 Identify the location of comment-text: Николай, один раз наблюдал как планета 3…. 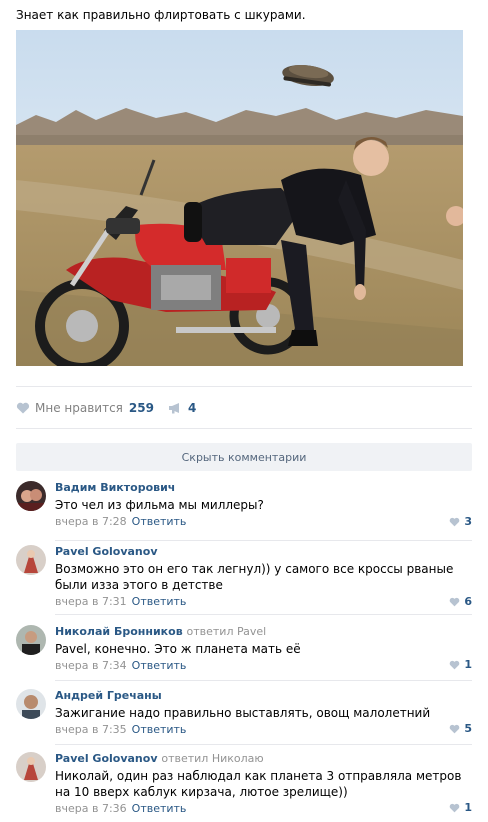
(258, 784).